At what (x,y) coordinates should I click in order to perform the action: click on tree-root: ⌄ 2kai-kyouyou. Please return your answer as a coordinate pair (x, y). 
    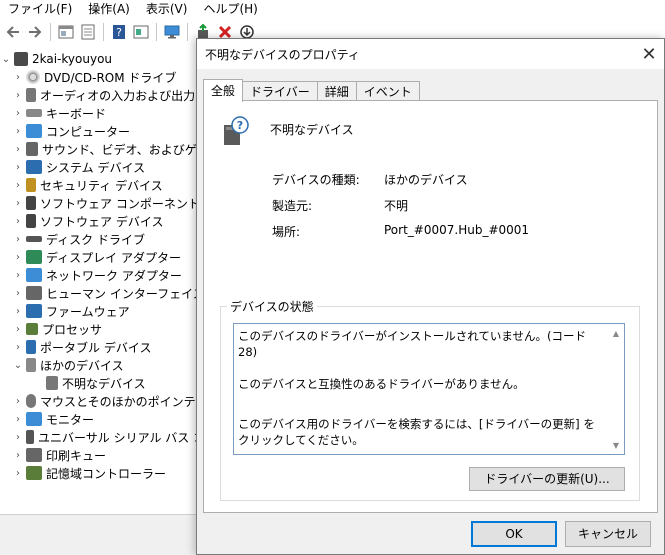
    Looking at the image, I should click on (56, 59).